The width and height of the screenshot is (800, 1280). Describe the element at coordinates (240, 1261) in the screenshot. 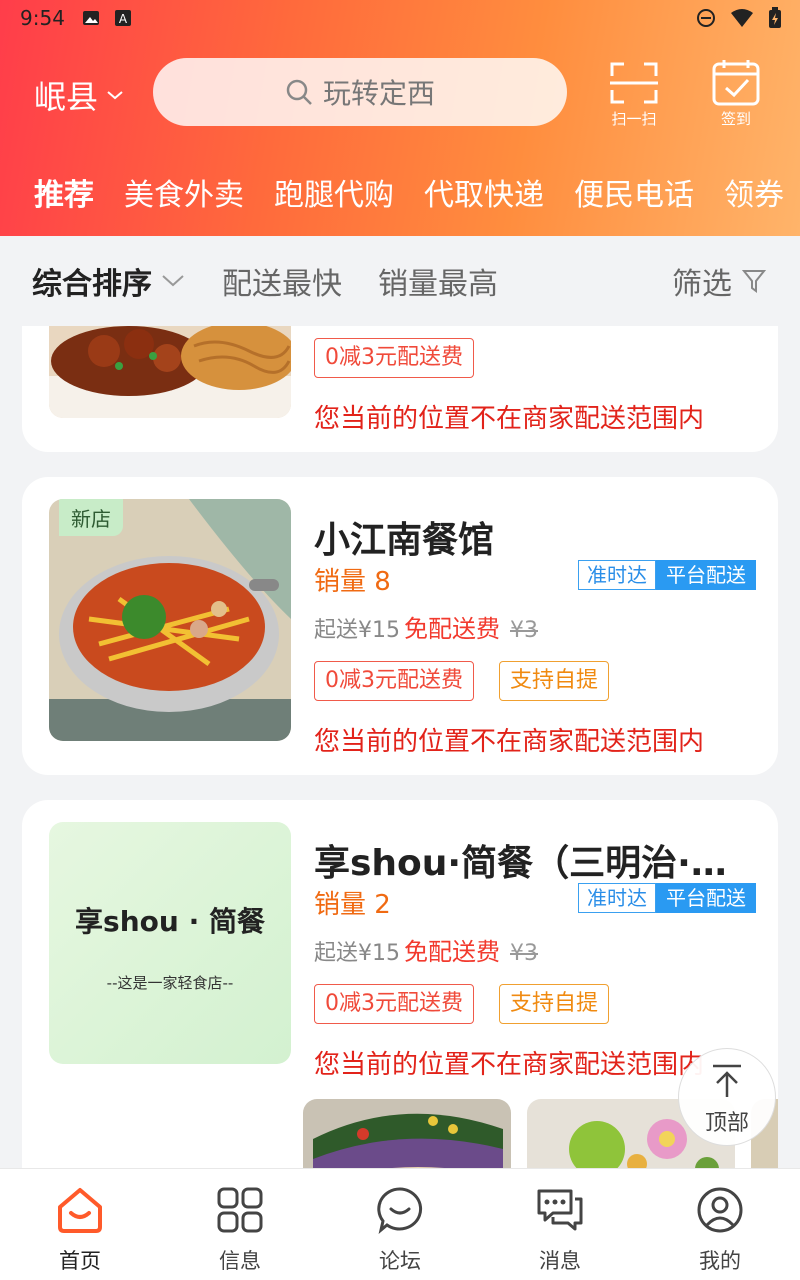

I see `nav-info-label: 信息` at that location.